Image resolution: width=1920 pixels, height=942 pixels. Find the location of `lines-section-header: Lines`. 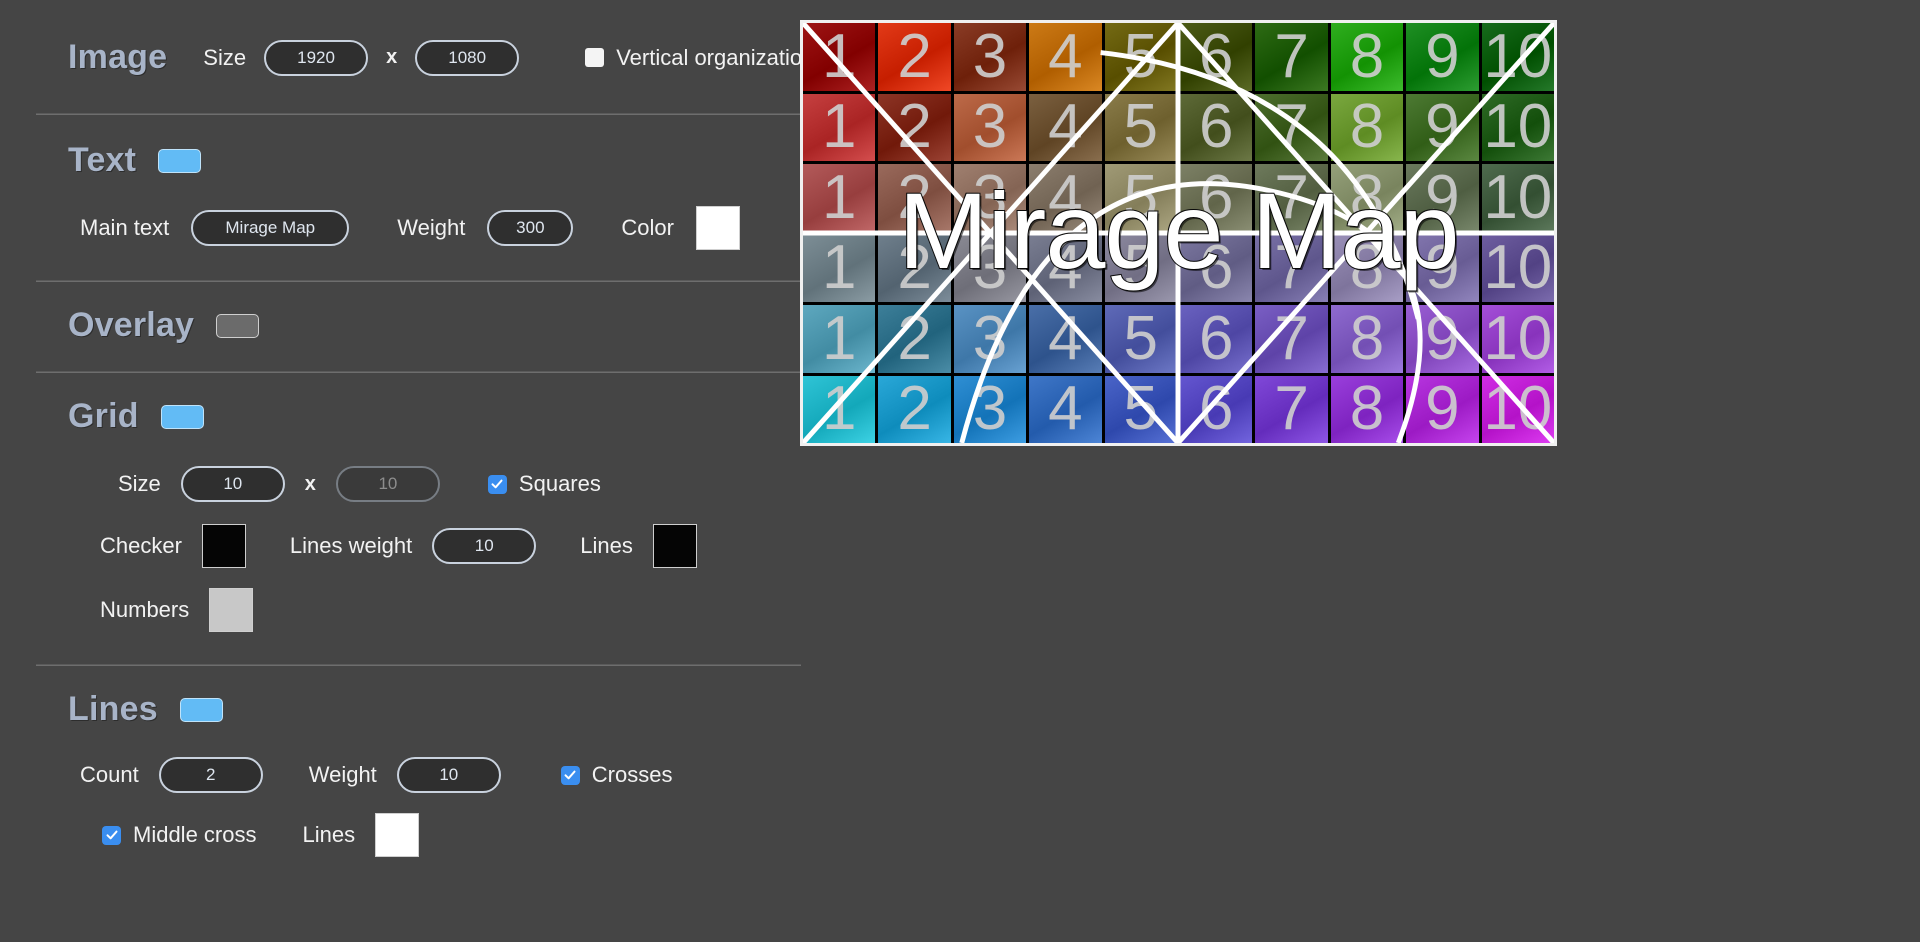

lines-section-header: Lines is located at coordinates (490, 709).